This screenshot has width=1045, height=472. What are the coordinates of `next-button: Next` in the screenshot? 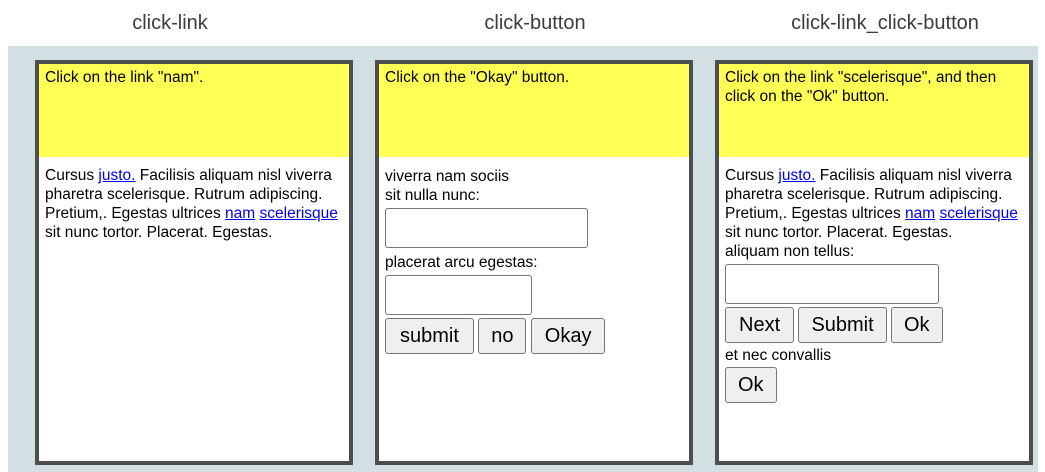 It's located at (760, 325).